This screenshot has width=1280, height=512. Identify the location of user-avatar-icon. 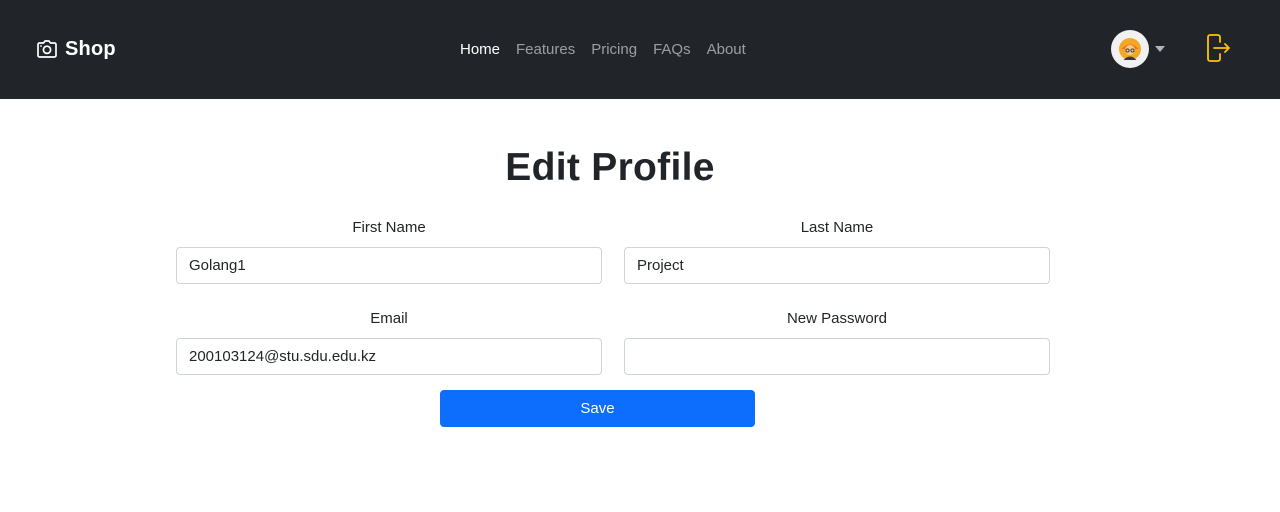
(1130, 49).